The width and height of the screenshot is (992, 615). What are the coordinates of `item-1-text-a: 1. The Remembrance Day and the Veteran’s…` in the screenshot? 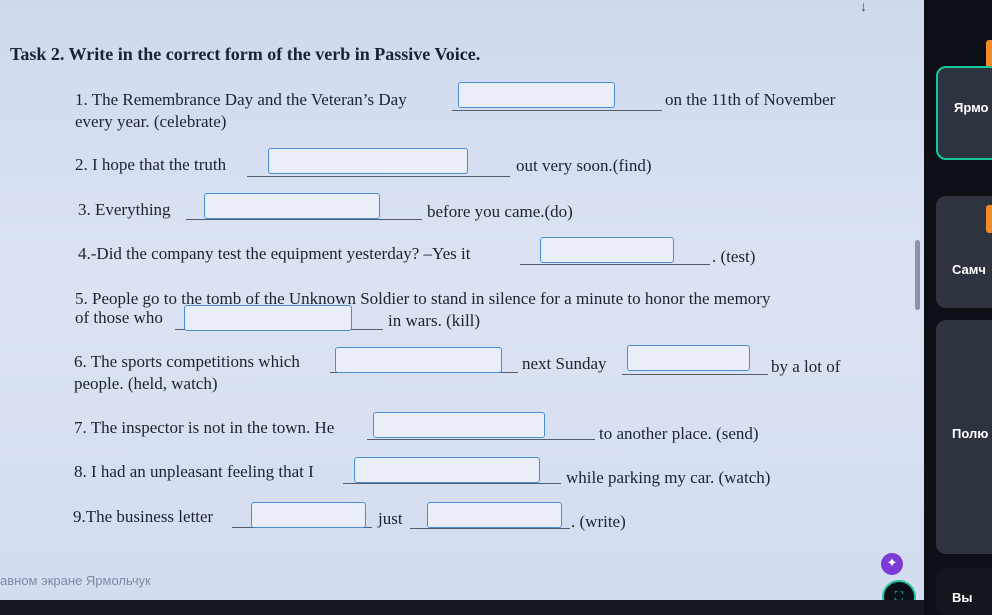 It's located at (241, 99).